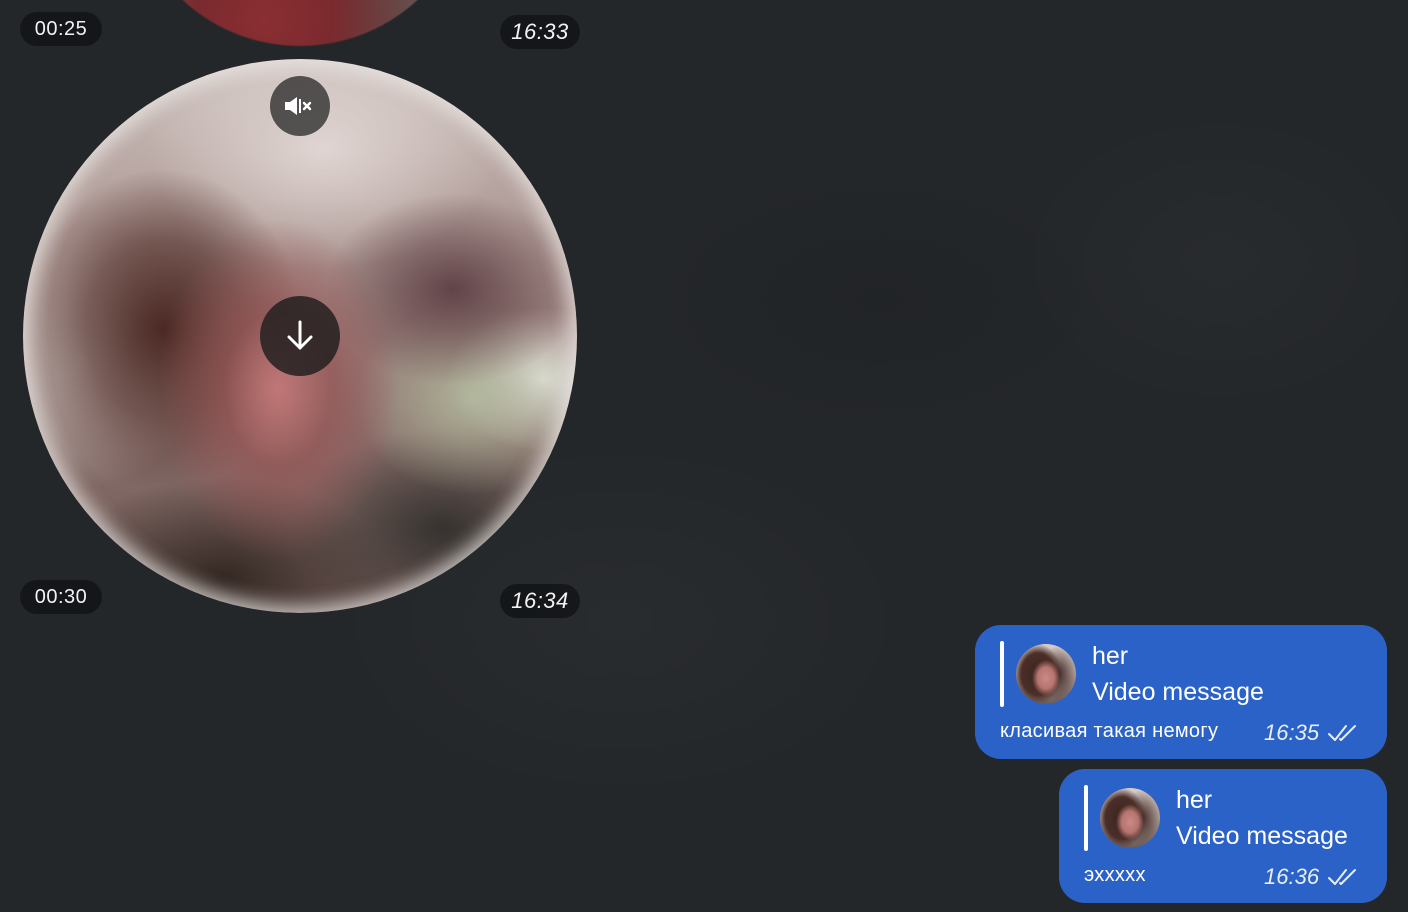 The height and width of the screenshot is (912, 1408). I want to click on muted-speaker-icon, so click(298, 106).